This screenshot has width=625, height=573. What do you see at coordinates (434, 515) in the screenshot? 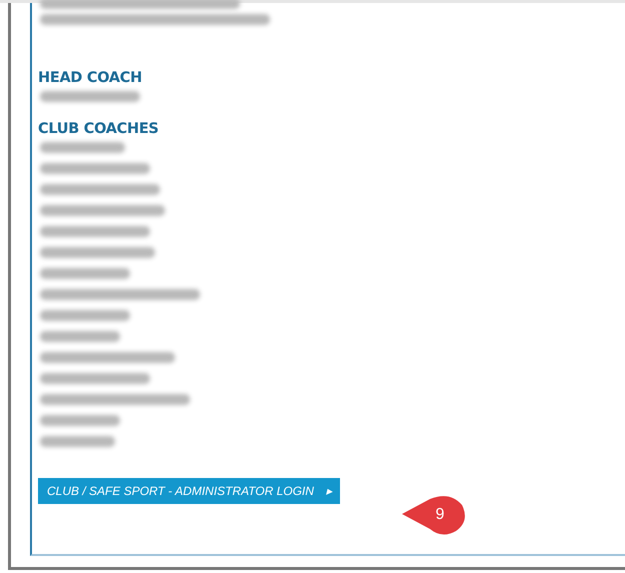
I see `step-badge: 9` at bounding box center [434, 515].